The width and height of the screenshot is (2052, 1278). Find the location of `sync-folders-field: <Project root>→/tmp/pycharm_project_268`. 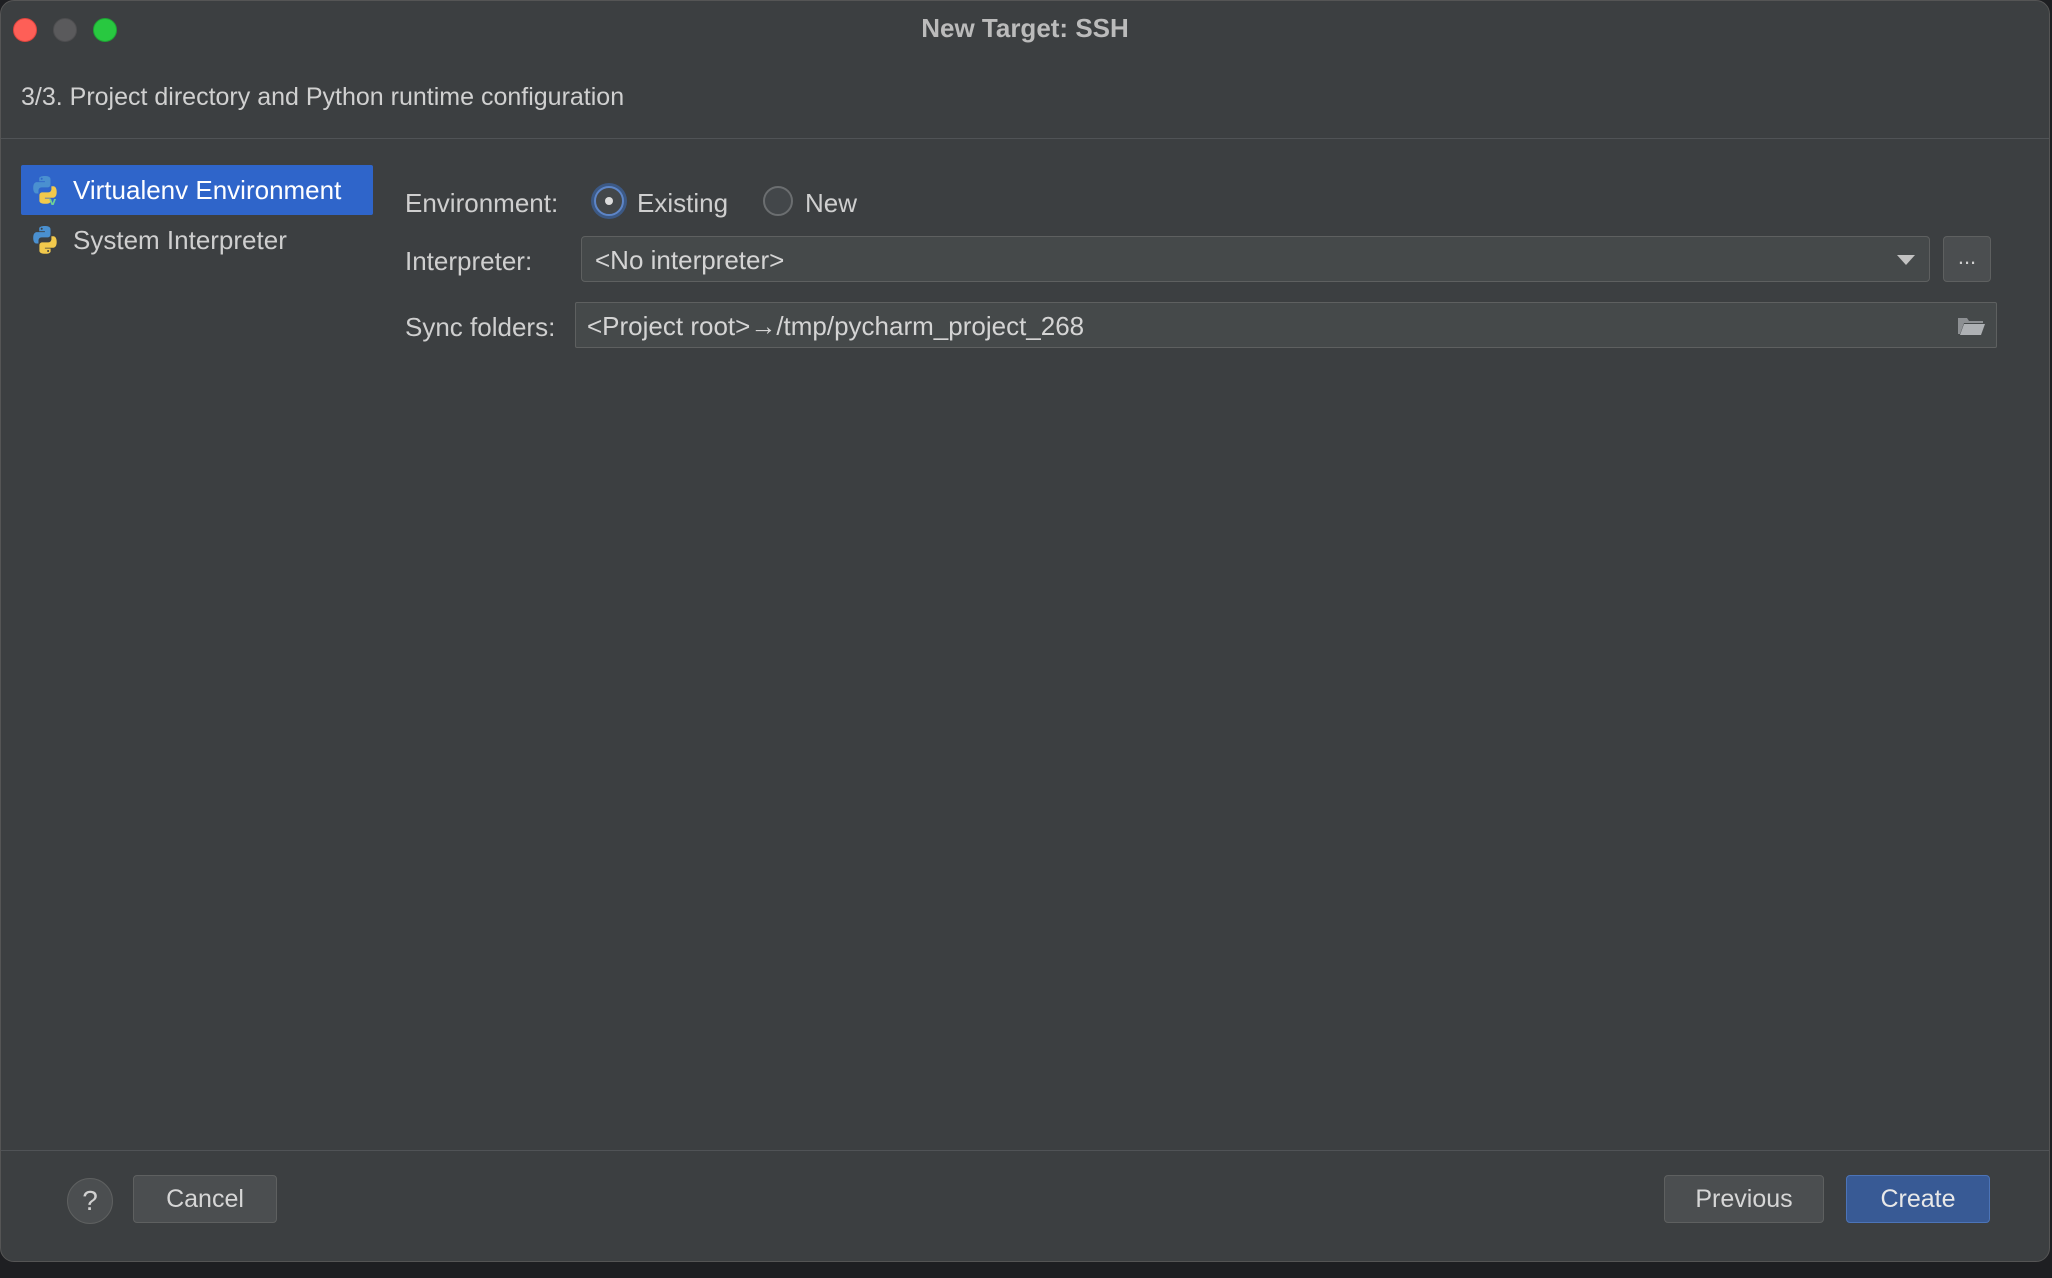

sync-folders-field: <Project root>→/tmp/pycharm_project_268 is located at coordinates (1286, 325).